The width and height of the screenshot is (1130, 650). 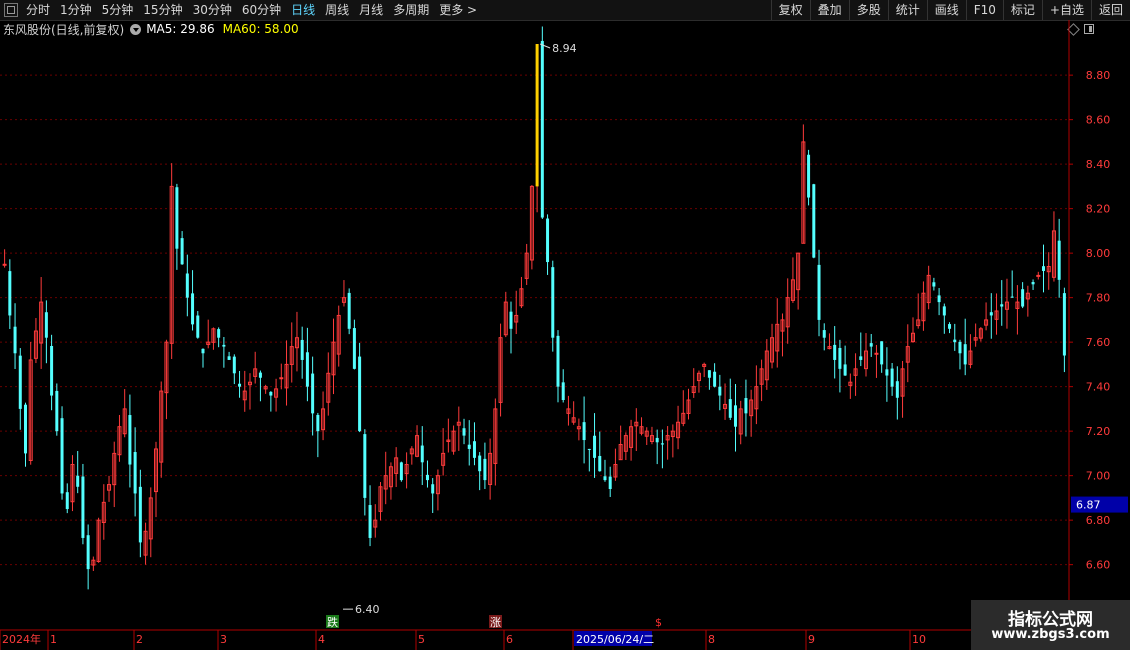 I want to click on y-tick-label: 8.40, so click(x=1098, y=164).